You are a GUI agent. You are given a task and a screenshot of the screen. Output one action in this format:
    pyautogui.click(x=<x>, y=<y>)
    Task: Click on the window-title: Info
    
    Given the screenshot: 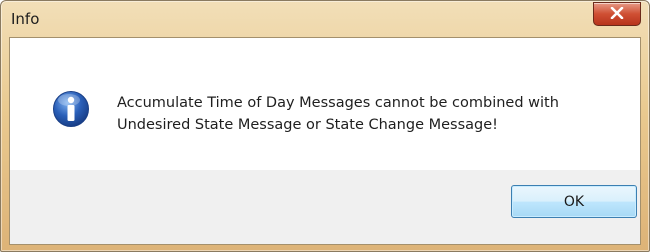 What is the action you would take?
    pyautogui.click(x=25, y=19)
    